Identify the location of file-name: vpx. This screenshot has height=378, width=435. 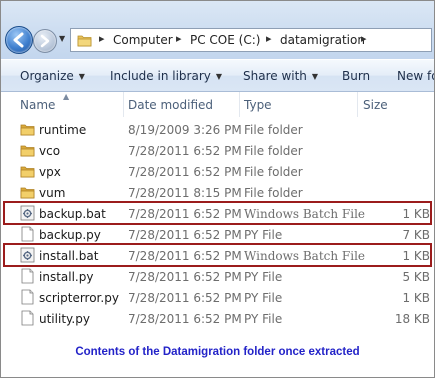
(50, 172).